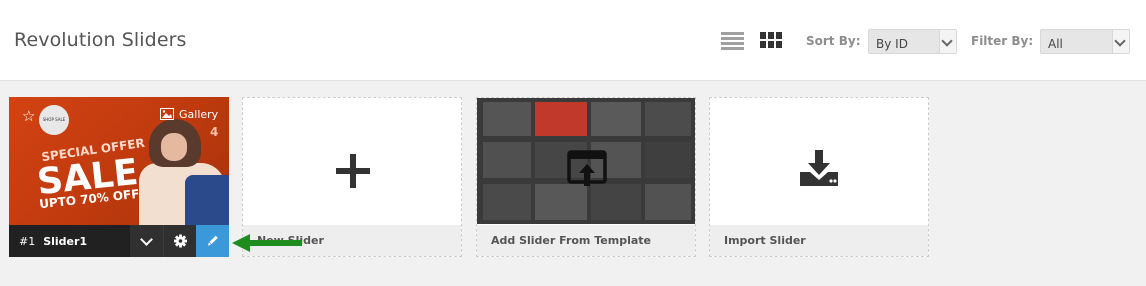 This screenshot has width=1146, height=286. What do you see at coordinates (353, 171) in the screenshot?
I see `plus-icon` at bounding box center [353, 171].